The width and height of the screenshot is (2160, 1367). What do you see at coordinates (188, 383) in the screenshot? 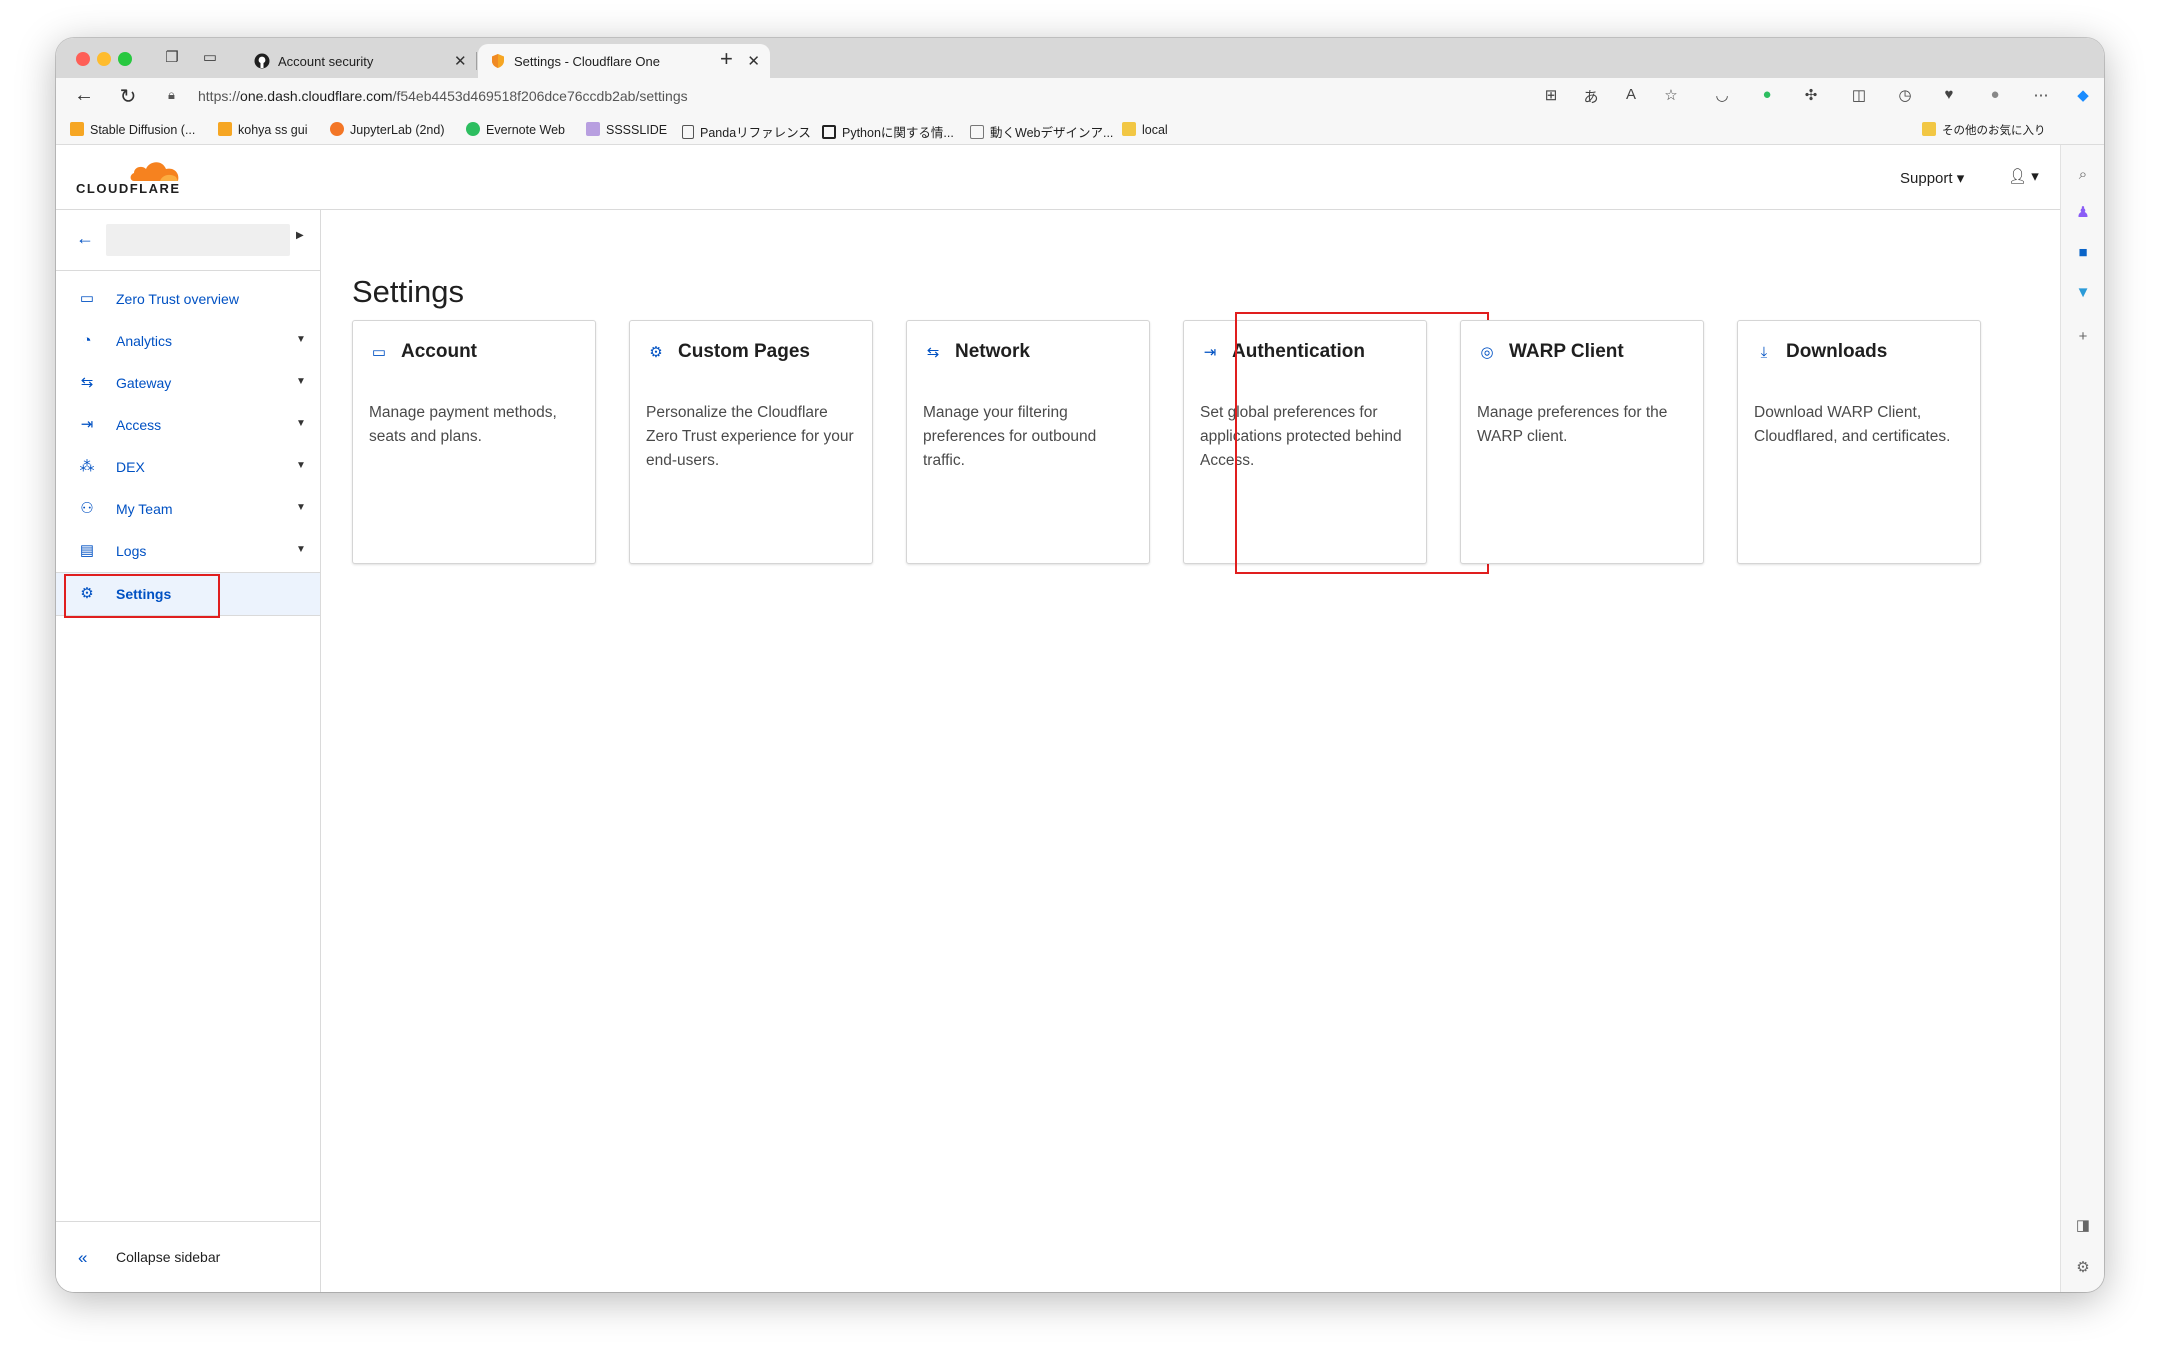
I see `sidebar-item-gateway: ⇆ Gateway ▼` at bounding box center [188, 383].